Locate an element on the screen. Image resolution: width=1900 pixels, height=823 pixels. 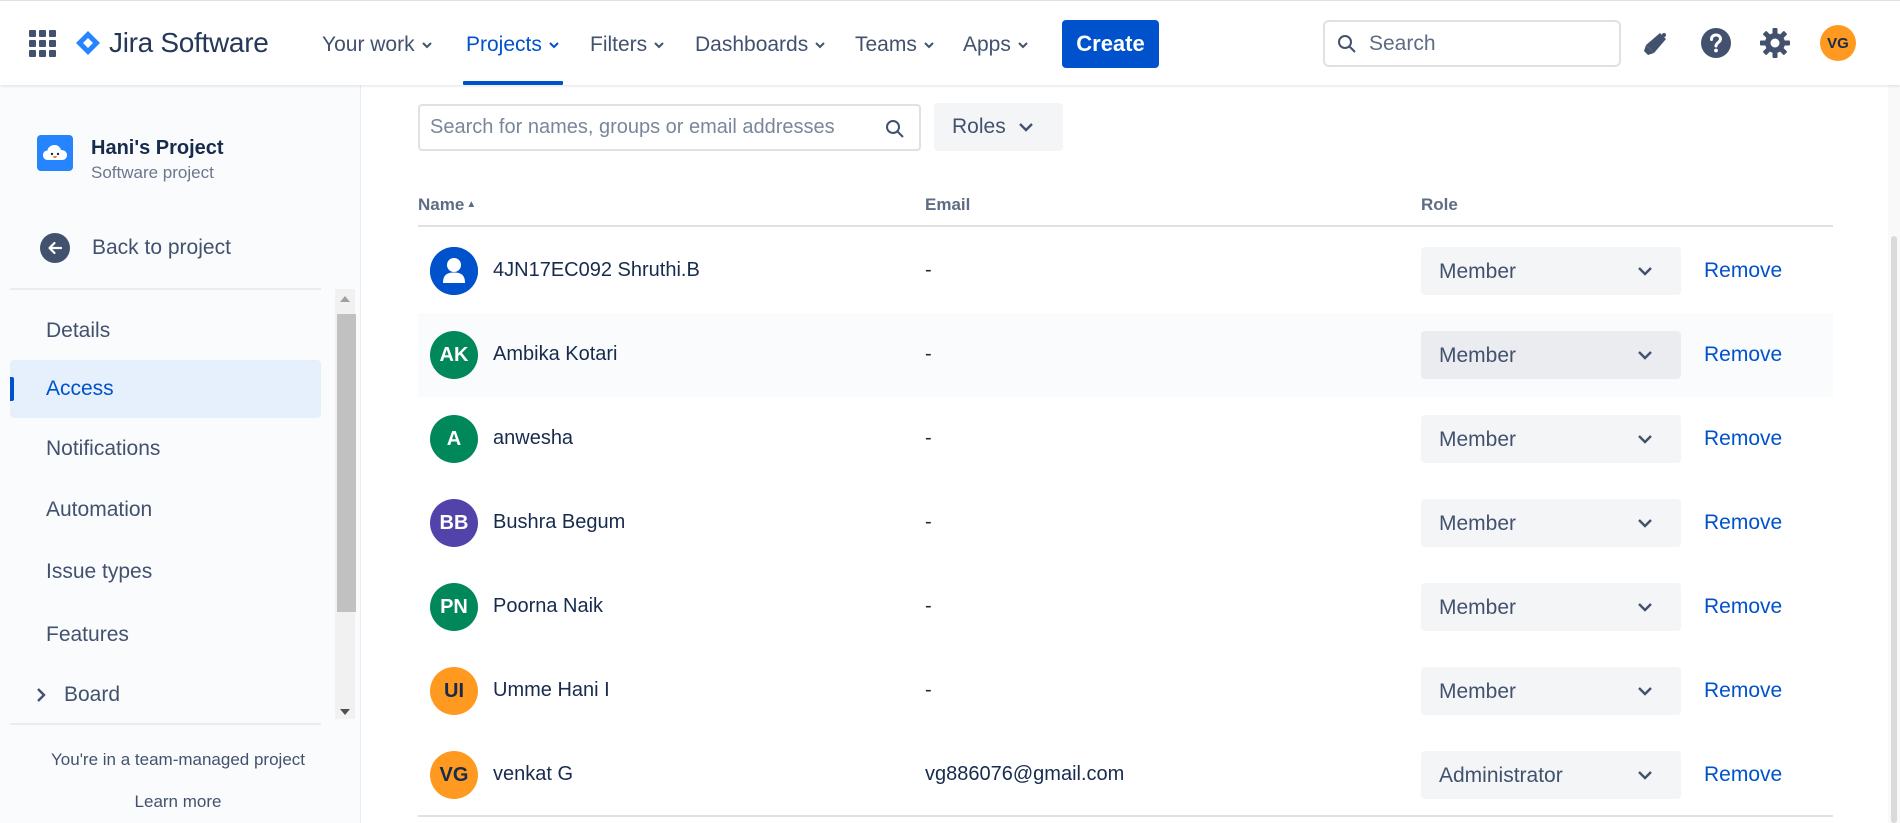
table-row: UI Umme Hani I - Member Remove is located at coordinates (1125, 691).